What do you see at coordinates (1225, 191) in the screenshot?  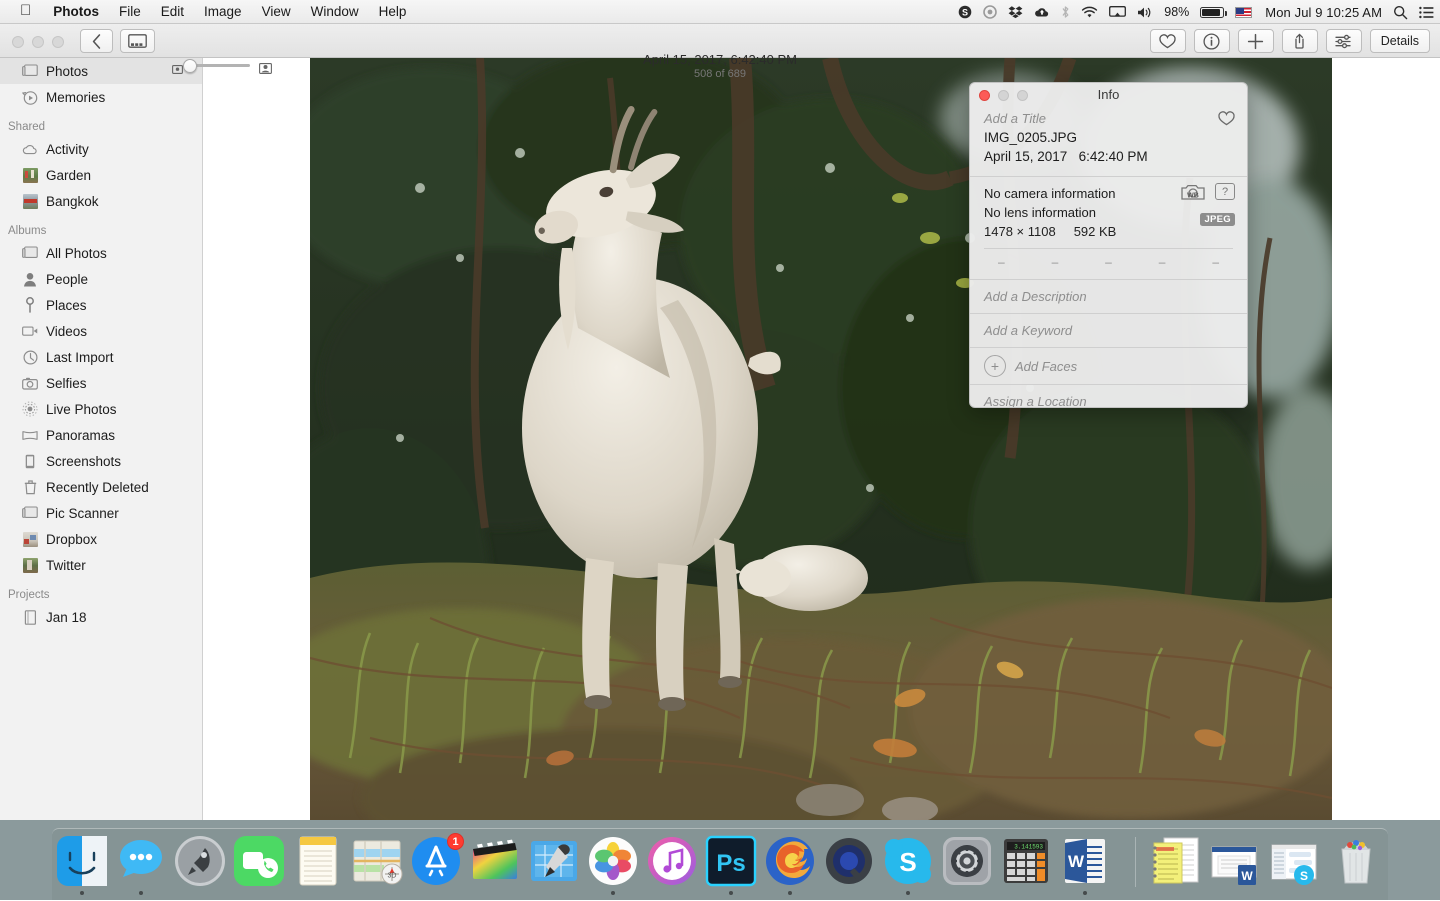 I see `question-mark-icon: ?` at bounding box center [1225, 191].